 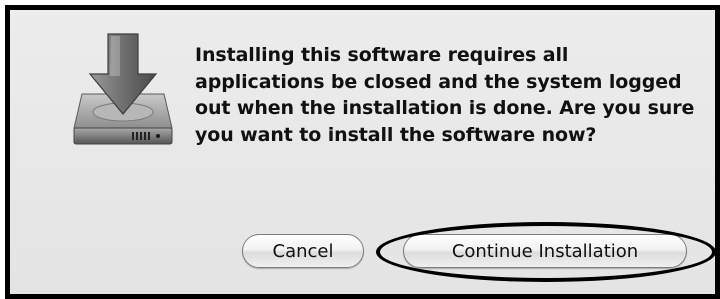 What do you see at coordinates (303, 251) in the screenshot?
I see `cancel-button: Cancel` at bounding box center [303, 251].